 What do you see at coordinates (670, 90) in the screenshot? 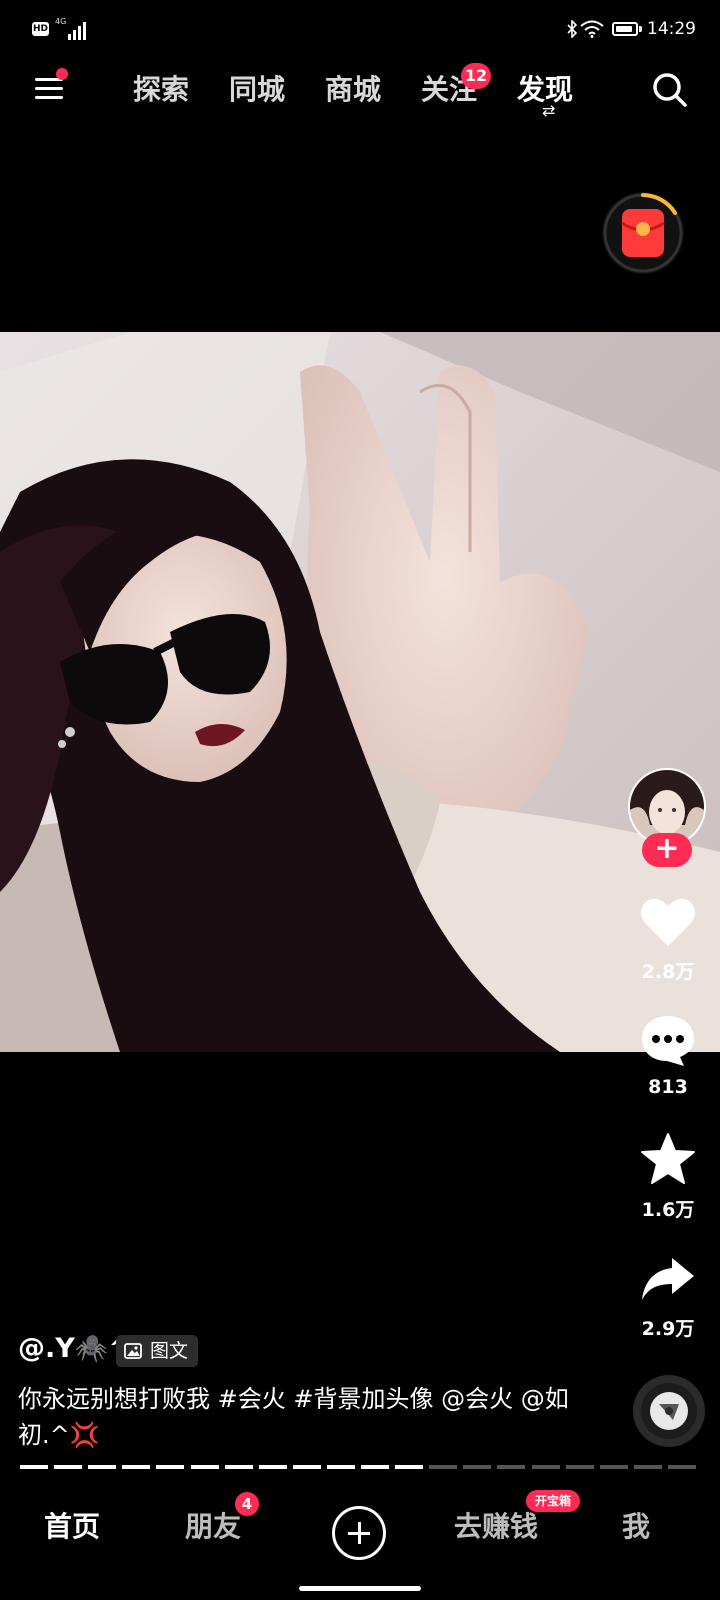
I see `search-icon` at bounding box center [670, 90].